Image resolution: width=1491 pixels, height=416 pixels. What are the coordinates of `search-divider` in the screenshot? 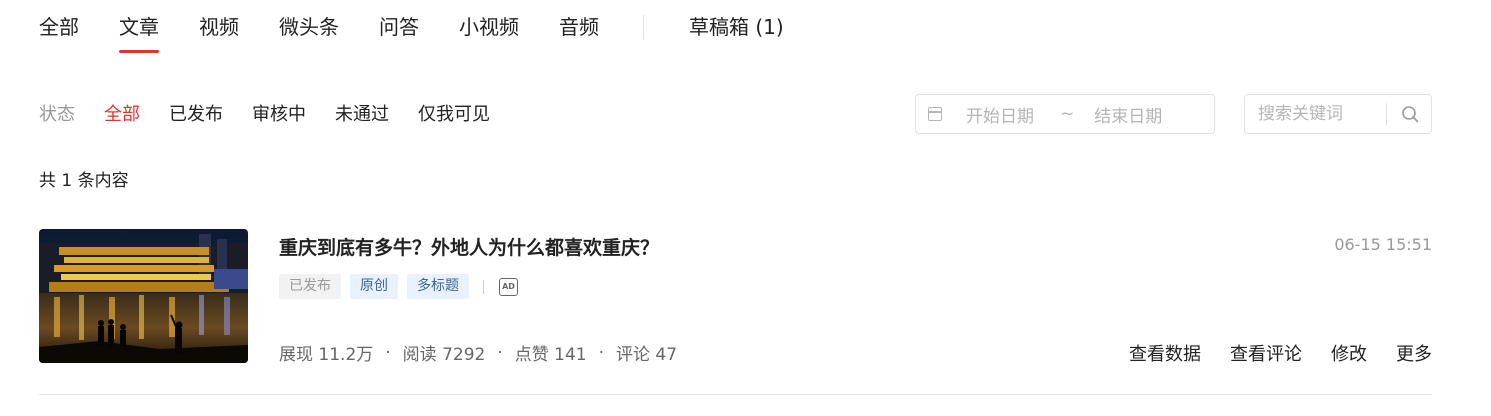 It's located at (1386, 114).